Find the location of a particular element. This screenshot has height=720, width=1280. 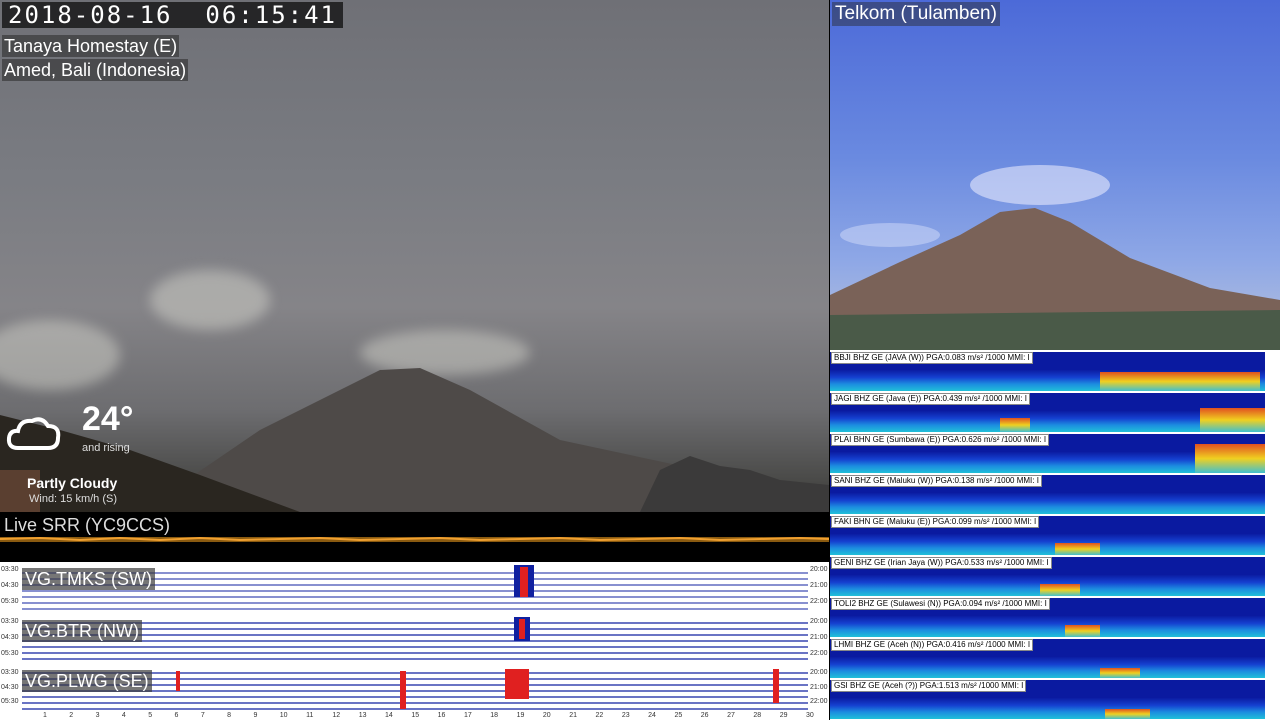

srr-label: Live SRR (YC9CCS) is located at coordinates (87, 525).